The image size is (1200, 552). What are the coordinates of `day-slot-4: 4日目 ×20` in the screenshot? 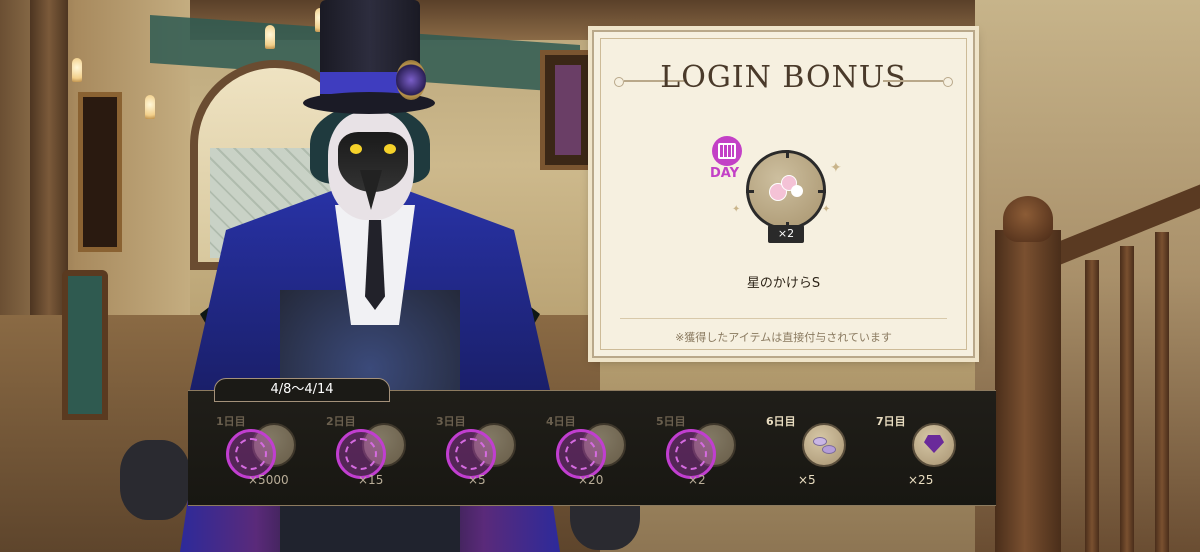 It's located at (589, 451).